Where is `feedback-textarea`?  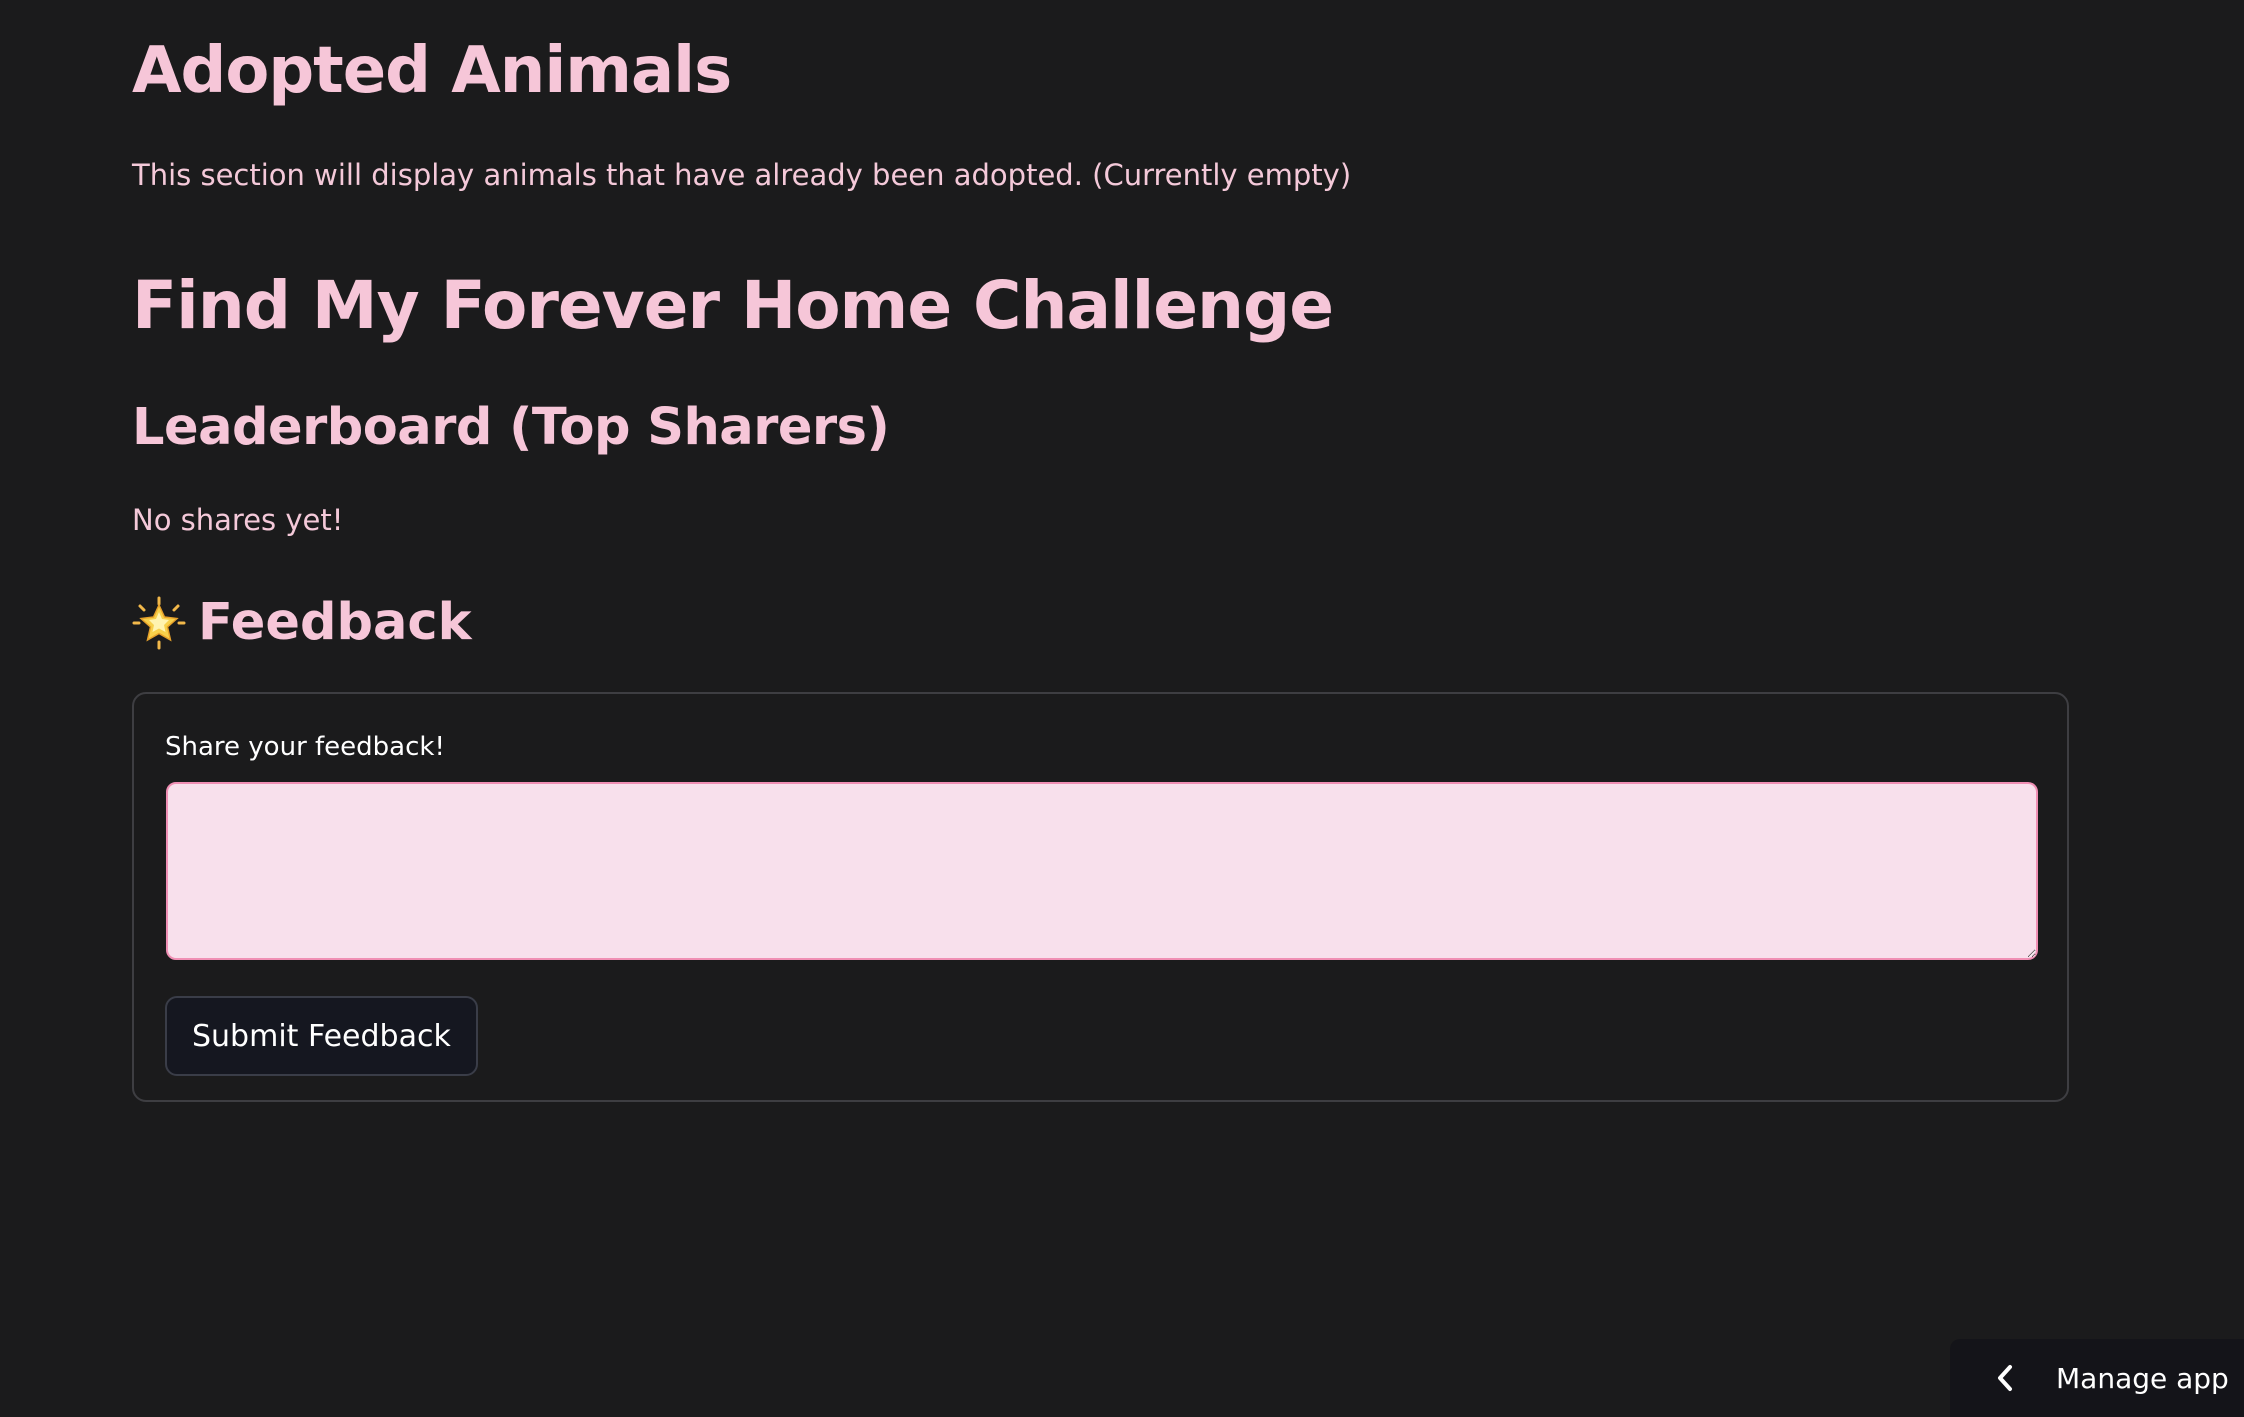
feedback-textarea is located at coordinates (1102, 871).